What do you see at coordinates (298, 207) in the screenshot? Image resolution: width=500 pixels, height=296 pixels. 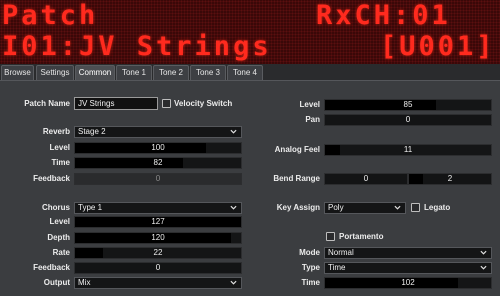 I see `key-assign-label: Key Assign` at bounding box center [298, 207].